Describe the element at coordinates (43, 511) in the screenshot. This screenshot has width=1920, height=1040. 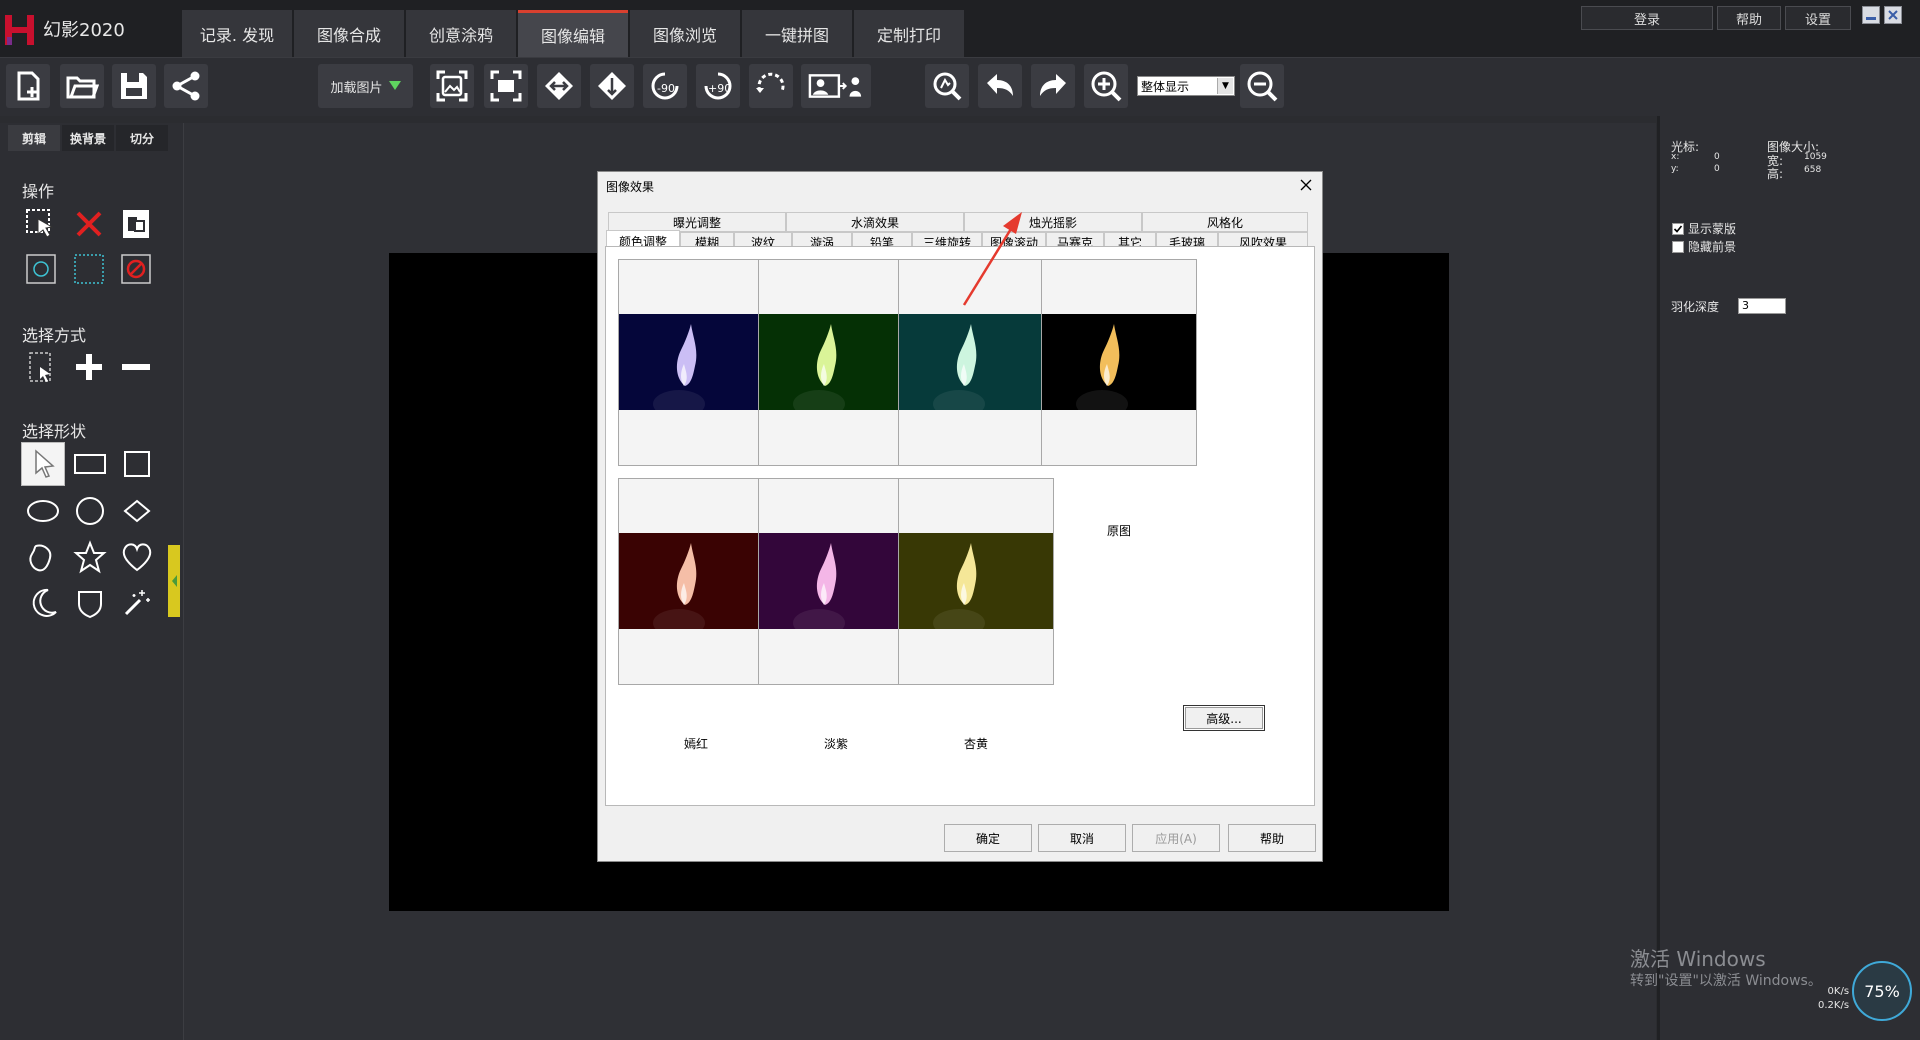
I see `shape-ellipse-button` at that location.